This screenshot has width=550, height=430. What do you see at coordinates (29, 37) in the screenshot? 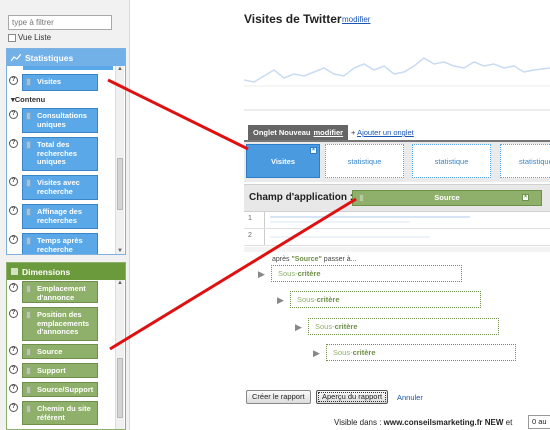
I see `vue-liste-toggle: Vue Liste` at bounding box center [29, 37].